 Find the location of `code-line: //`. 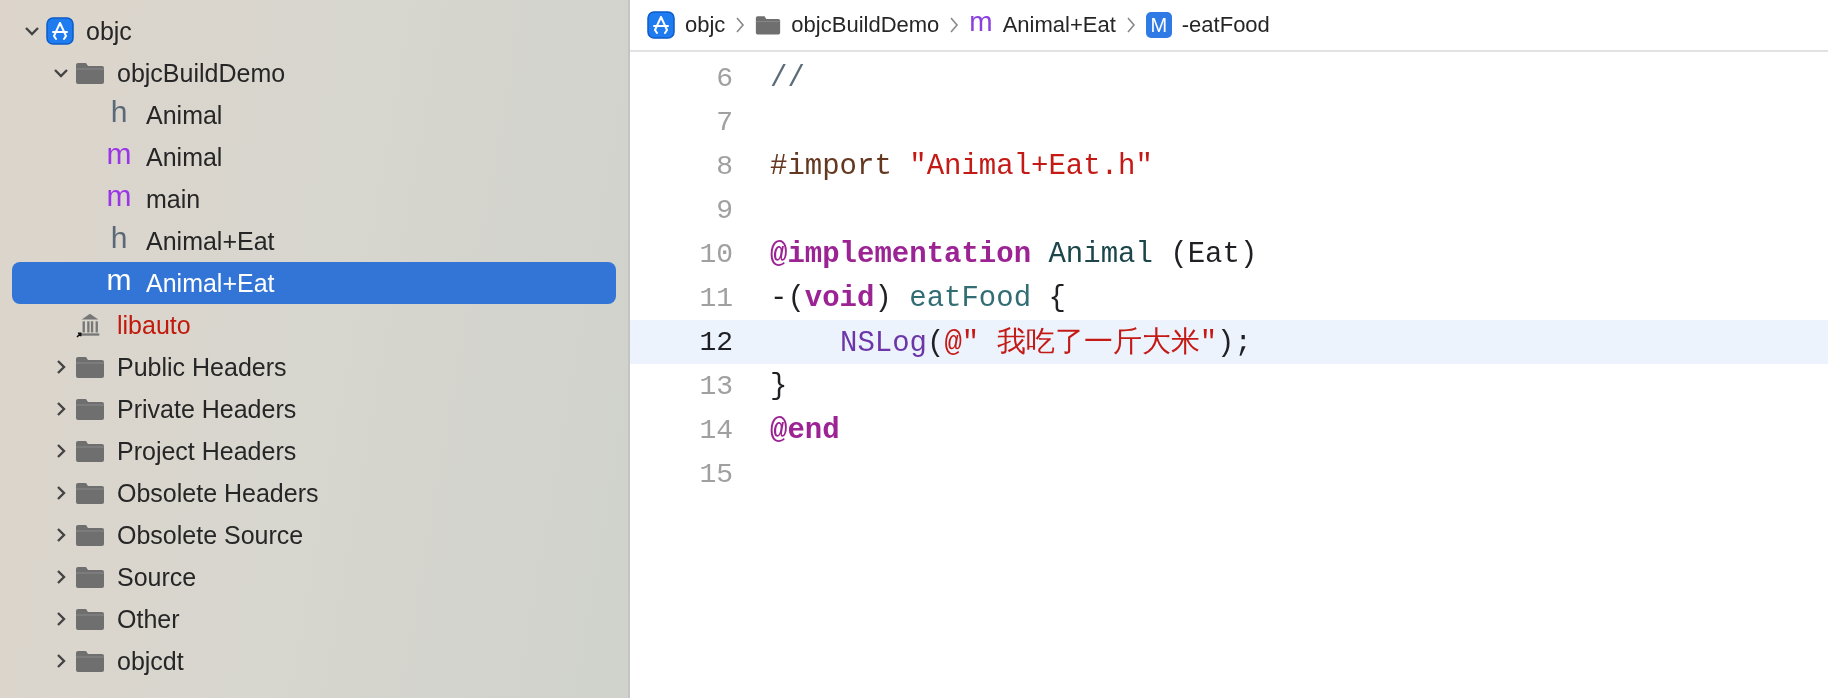

code-line: // is located at coordinates (787, 78).